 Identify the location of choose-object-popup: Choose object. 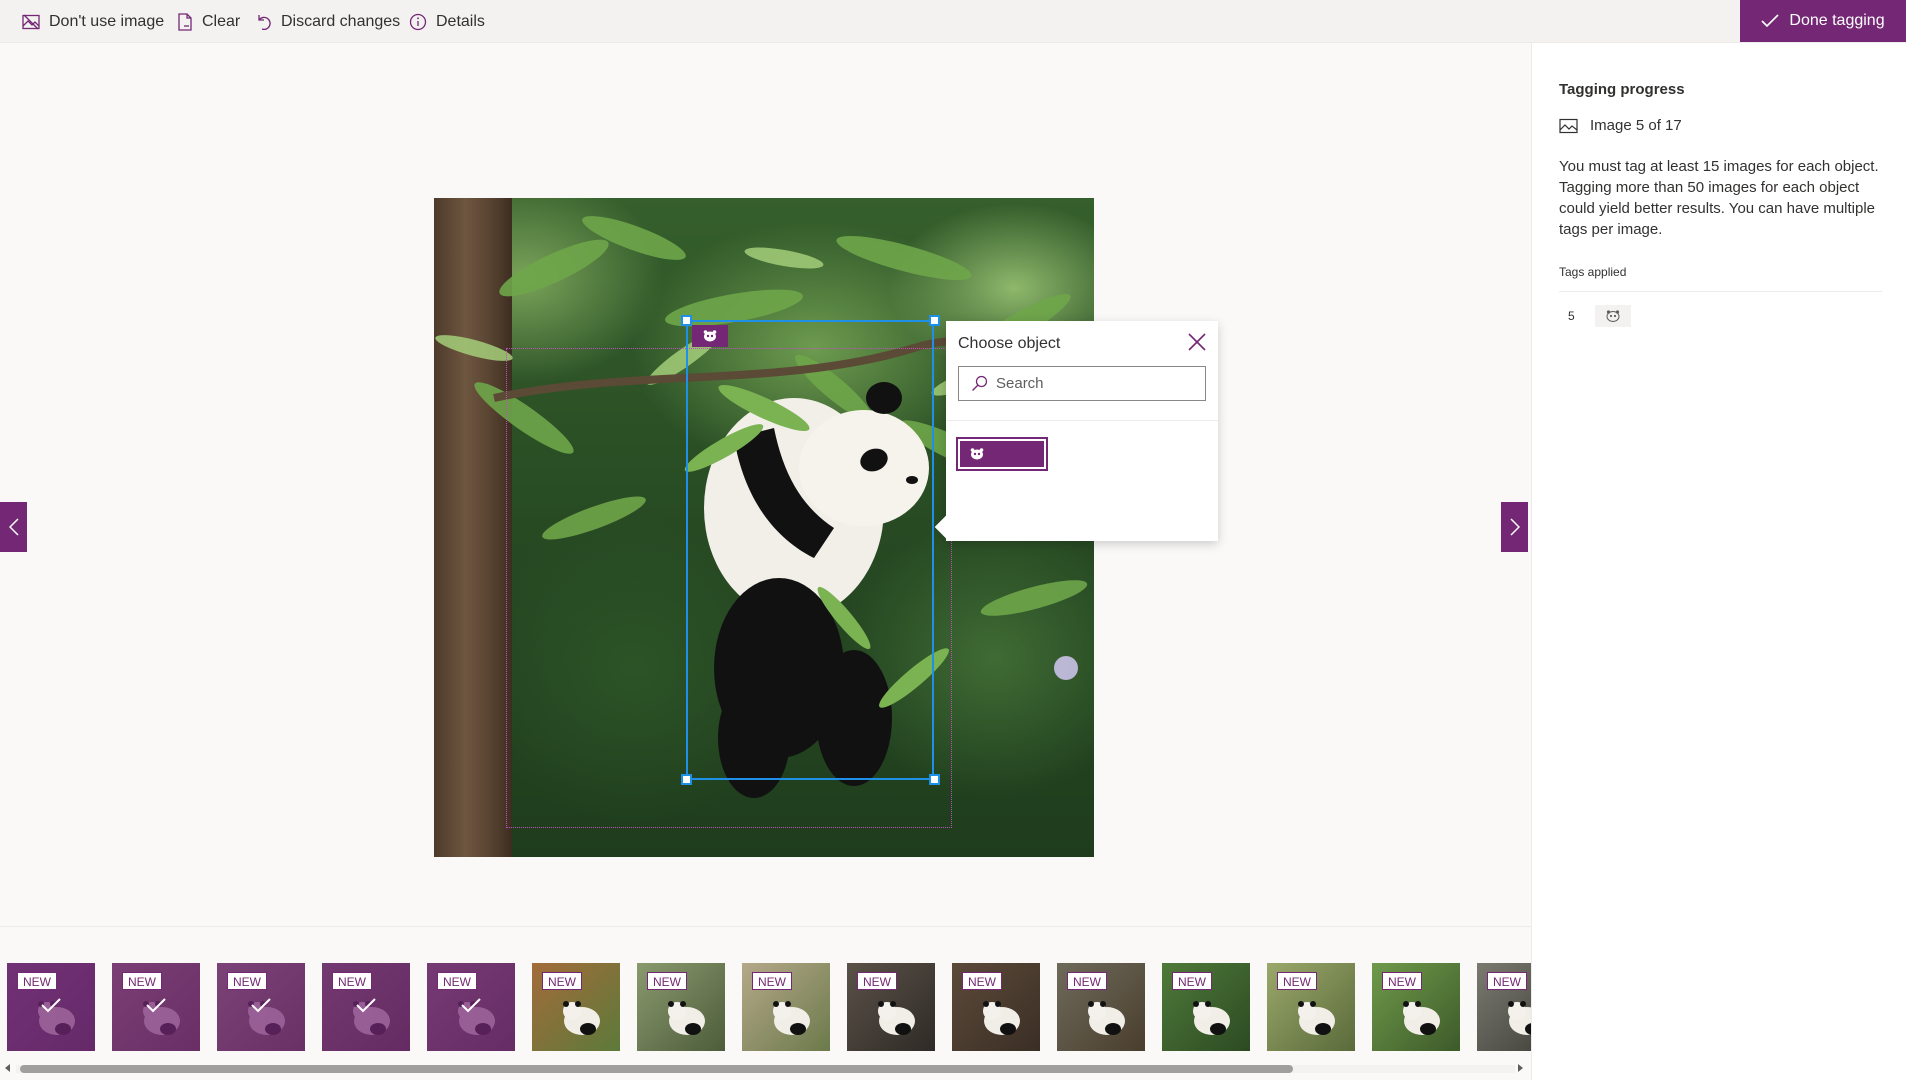
(1076, 431).